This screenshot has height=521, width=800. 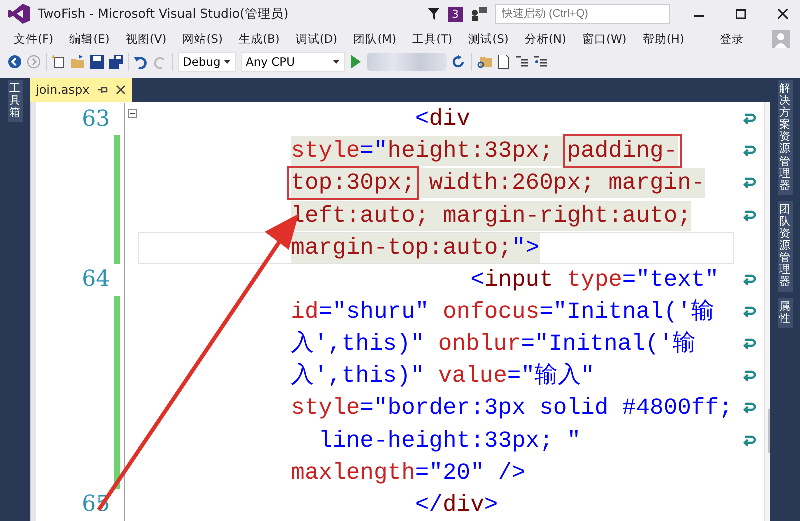 I want to click on document-icon, so click(x=504, y=62).